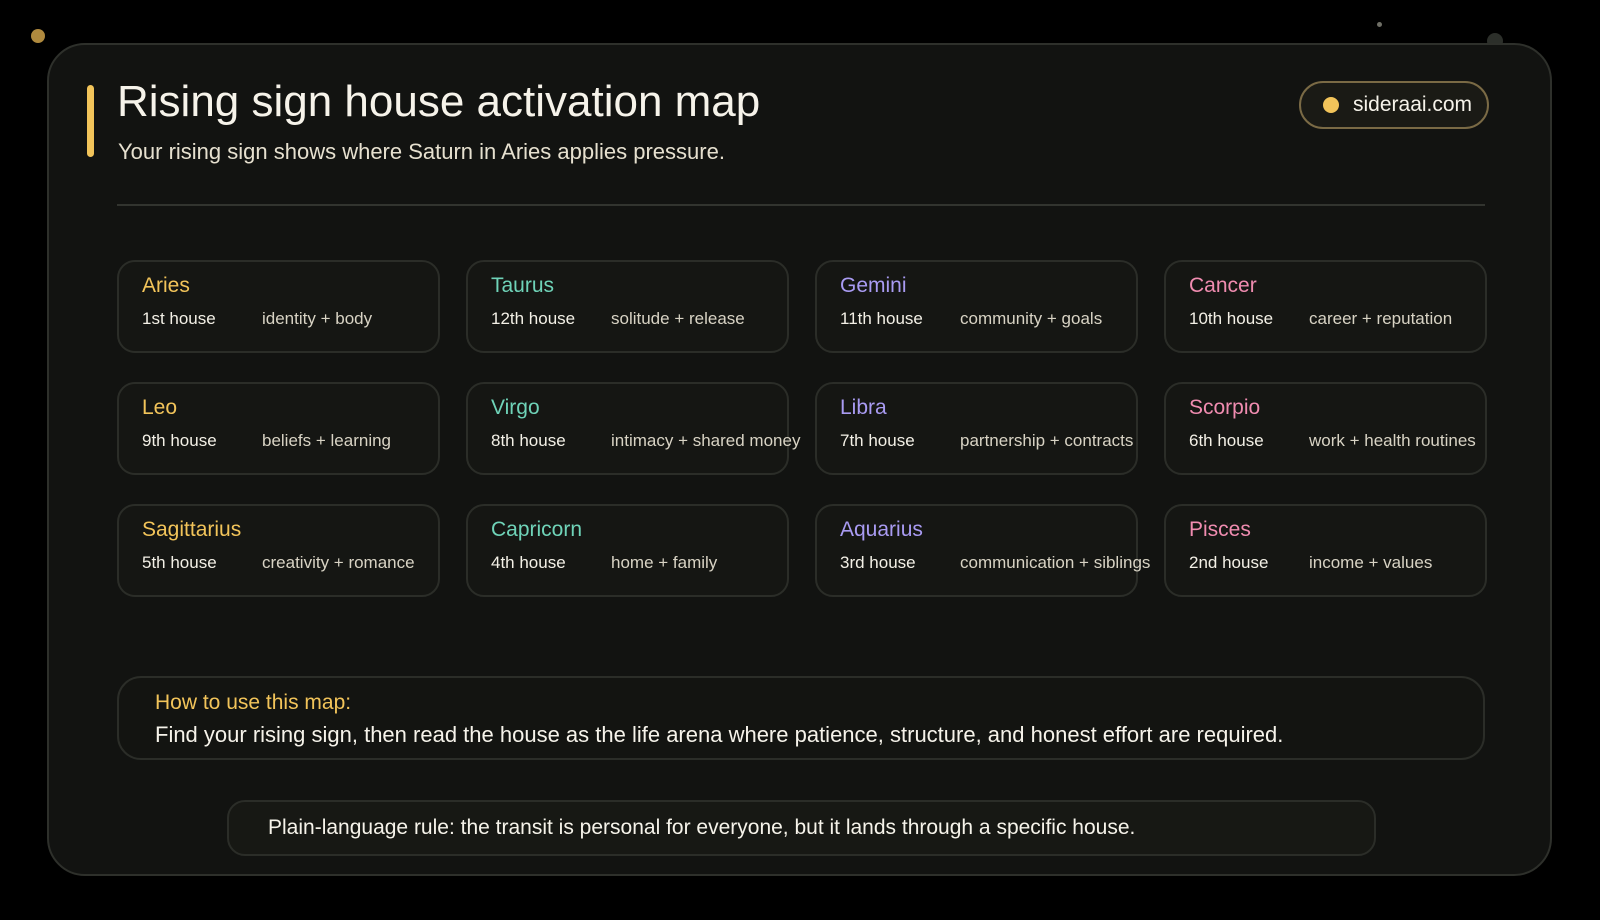 The height and width of the screenshot is (920, 1600). I want to click on sign-name: Aries, so click(166, 285).